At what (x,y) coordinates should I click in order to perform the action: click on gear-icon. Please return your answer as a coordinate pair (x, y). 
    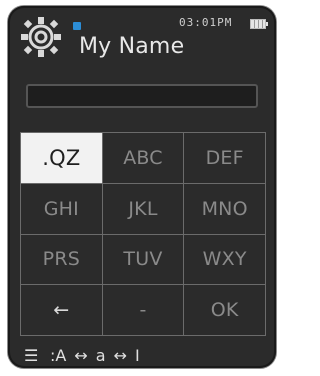
    Looking at the image, I should click on (41, 37).